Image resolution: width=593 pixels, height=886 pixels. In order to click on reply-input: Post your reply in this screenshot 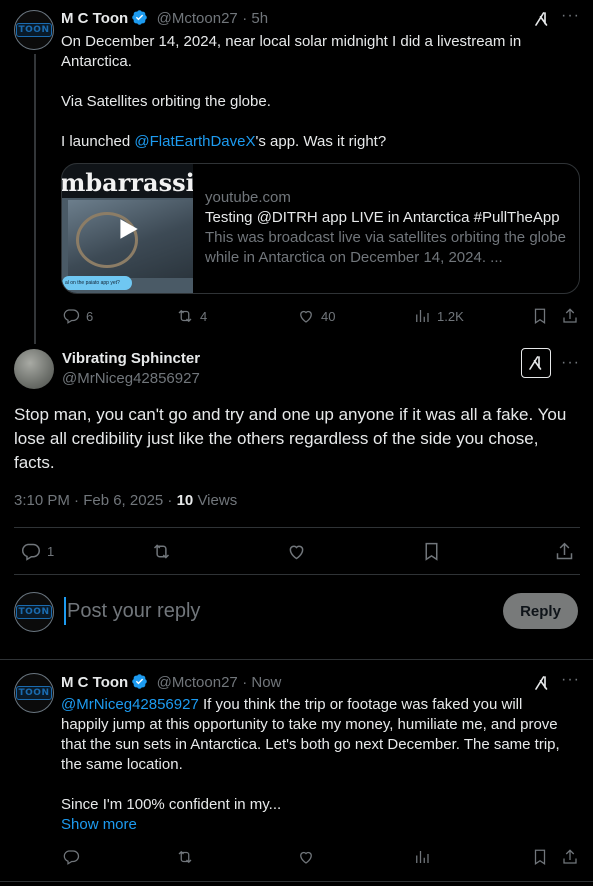, I will do `click(132, 611)`.